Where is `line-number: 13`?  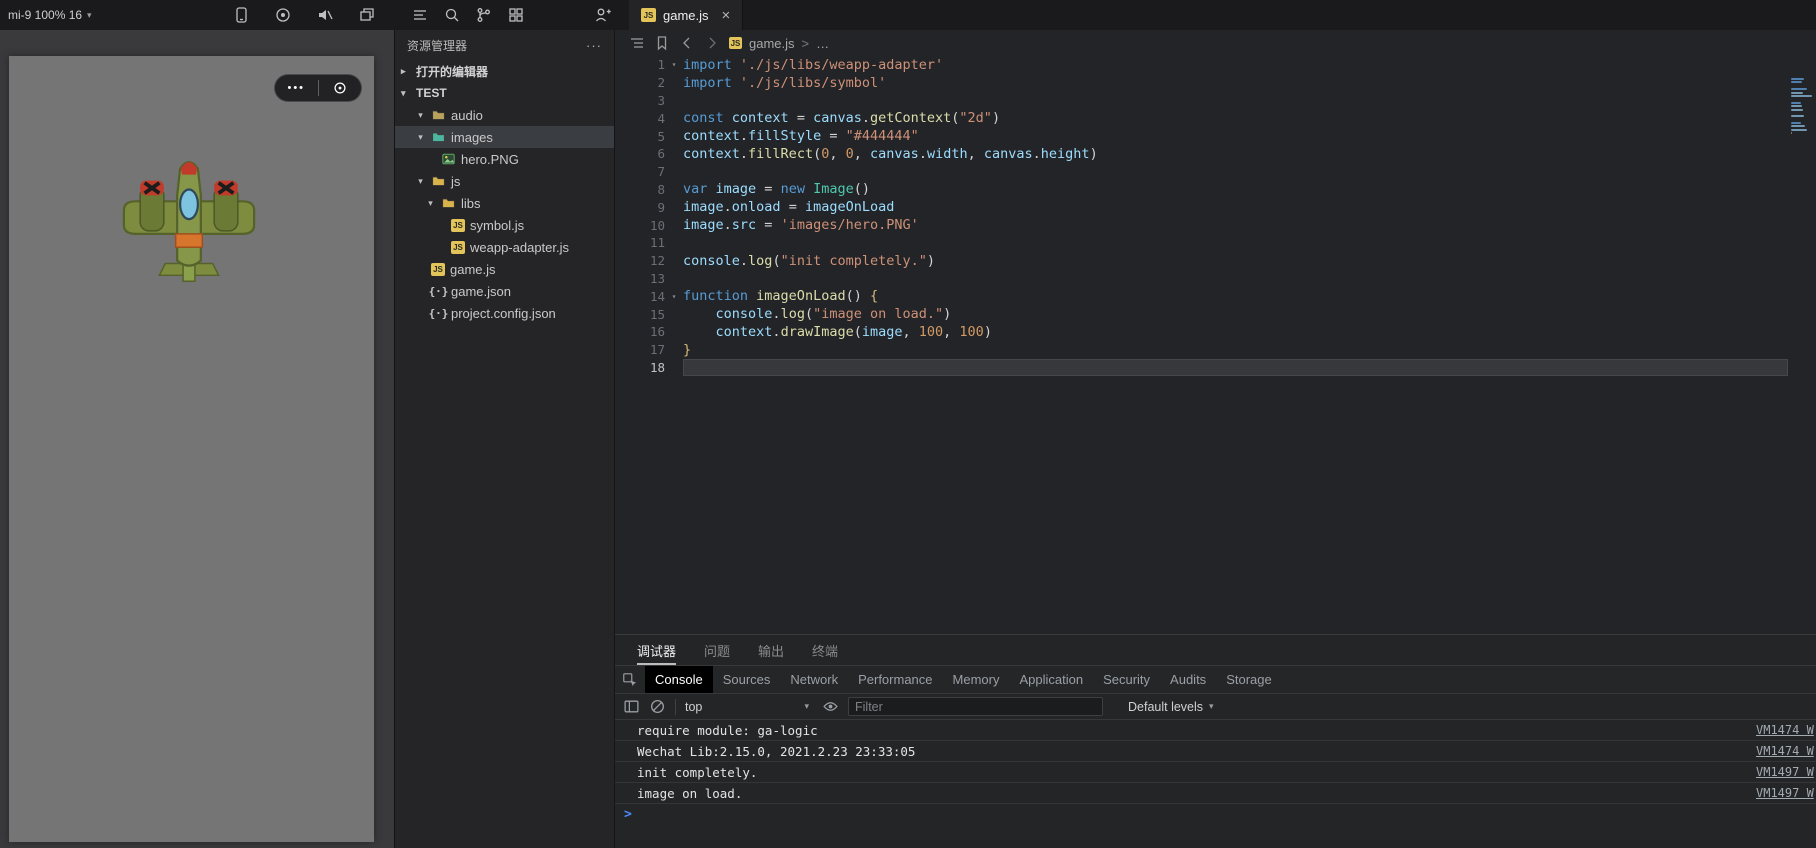 line-number: 13 is located at coordinates (657, 278).